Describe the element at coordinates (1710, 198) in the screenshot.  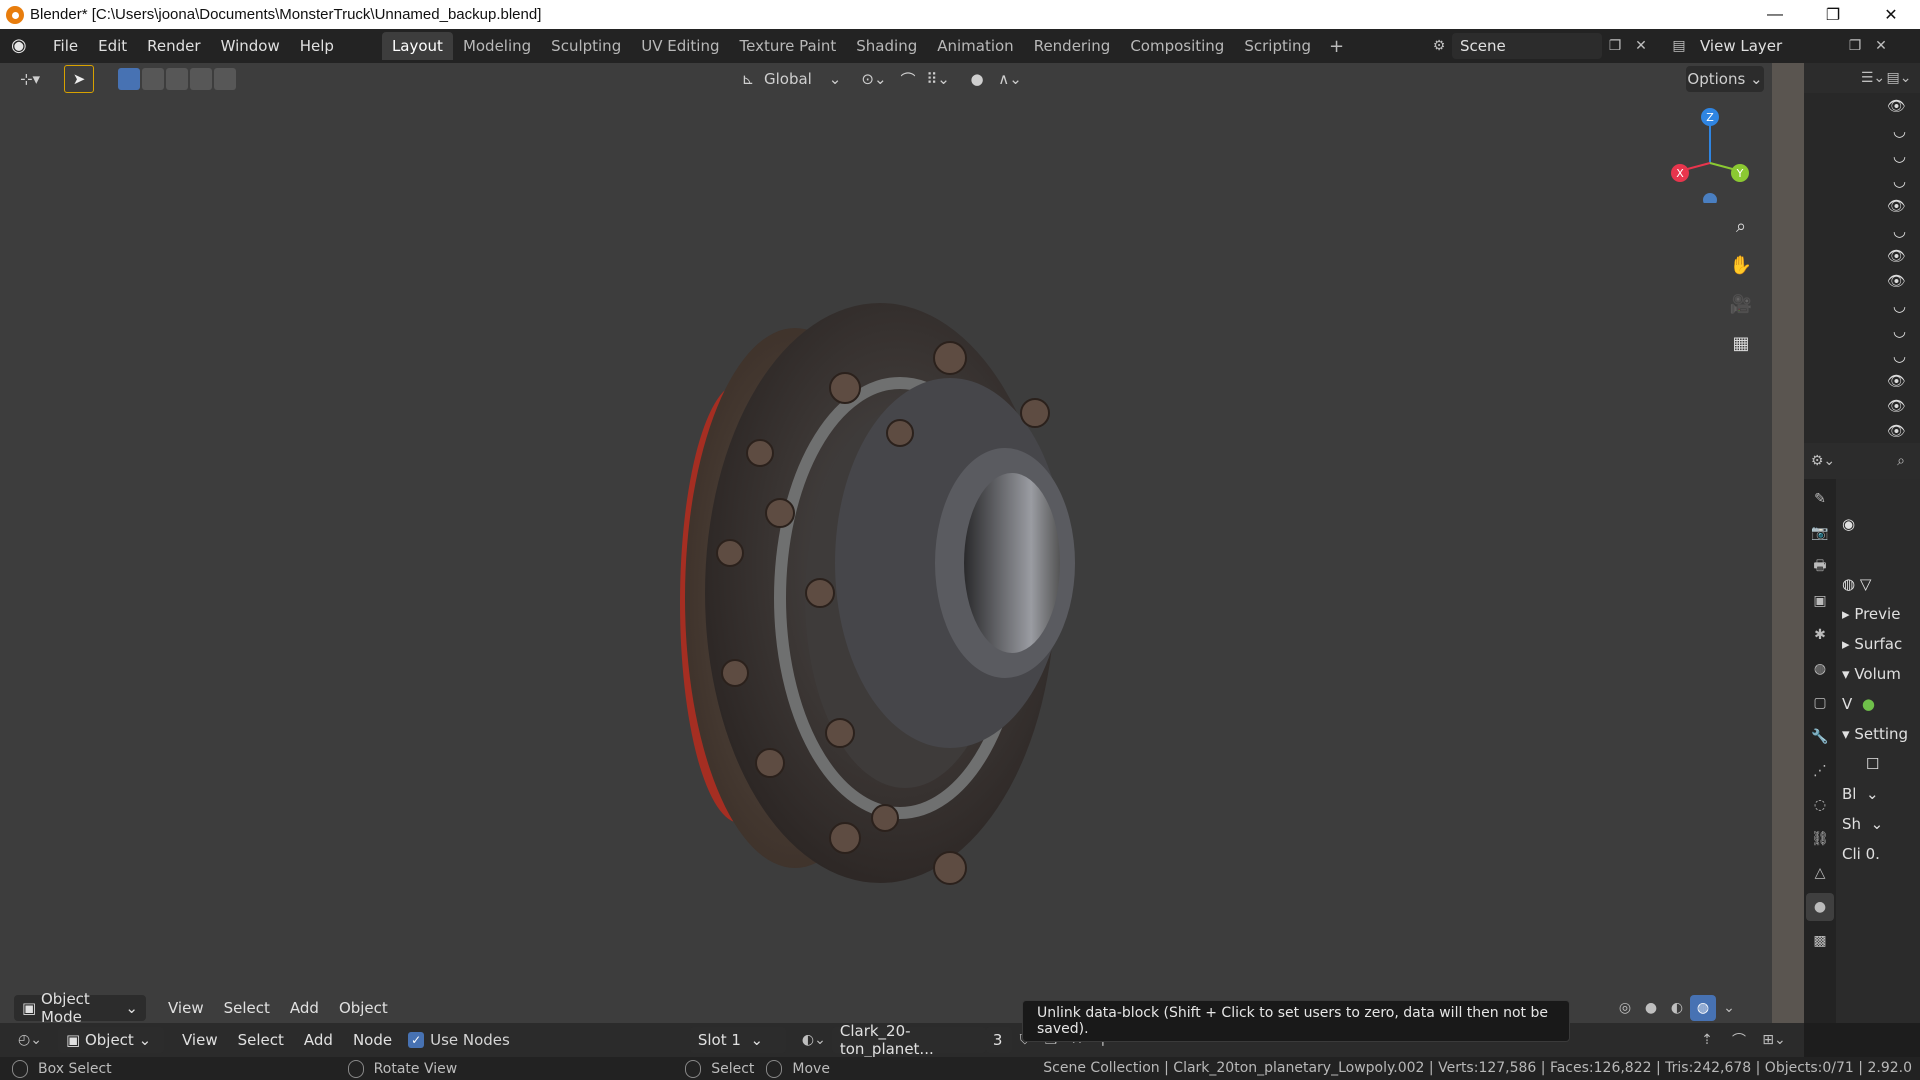
I see `gizmo-neg-z` at that location.